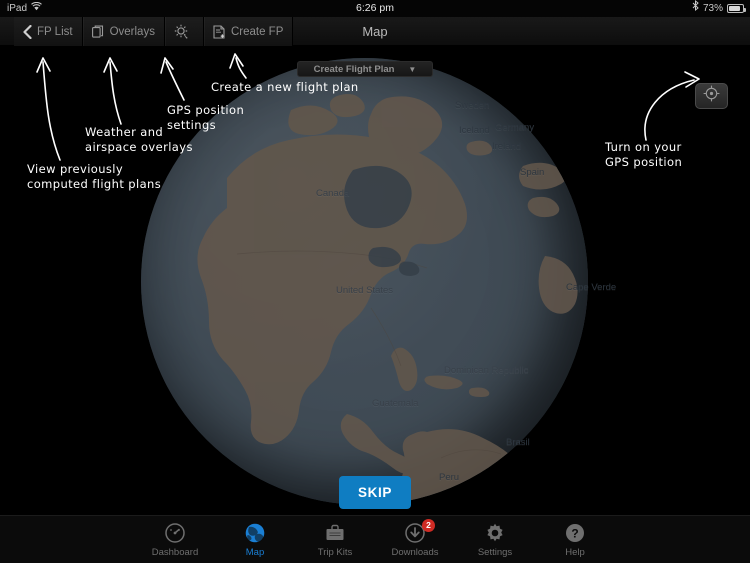 The width and height of the screenshot is (750, 563). Describe the element at coordinates (335, 552) in the screenshot. I see `tab-label: Trip Kits` at that location.